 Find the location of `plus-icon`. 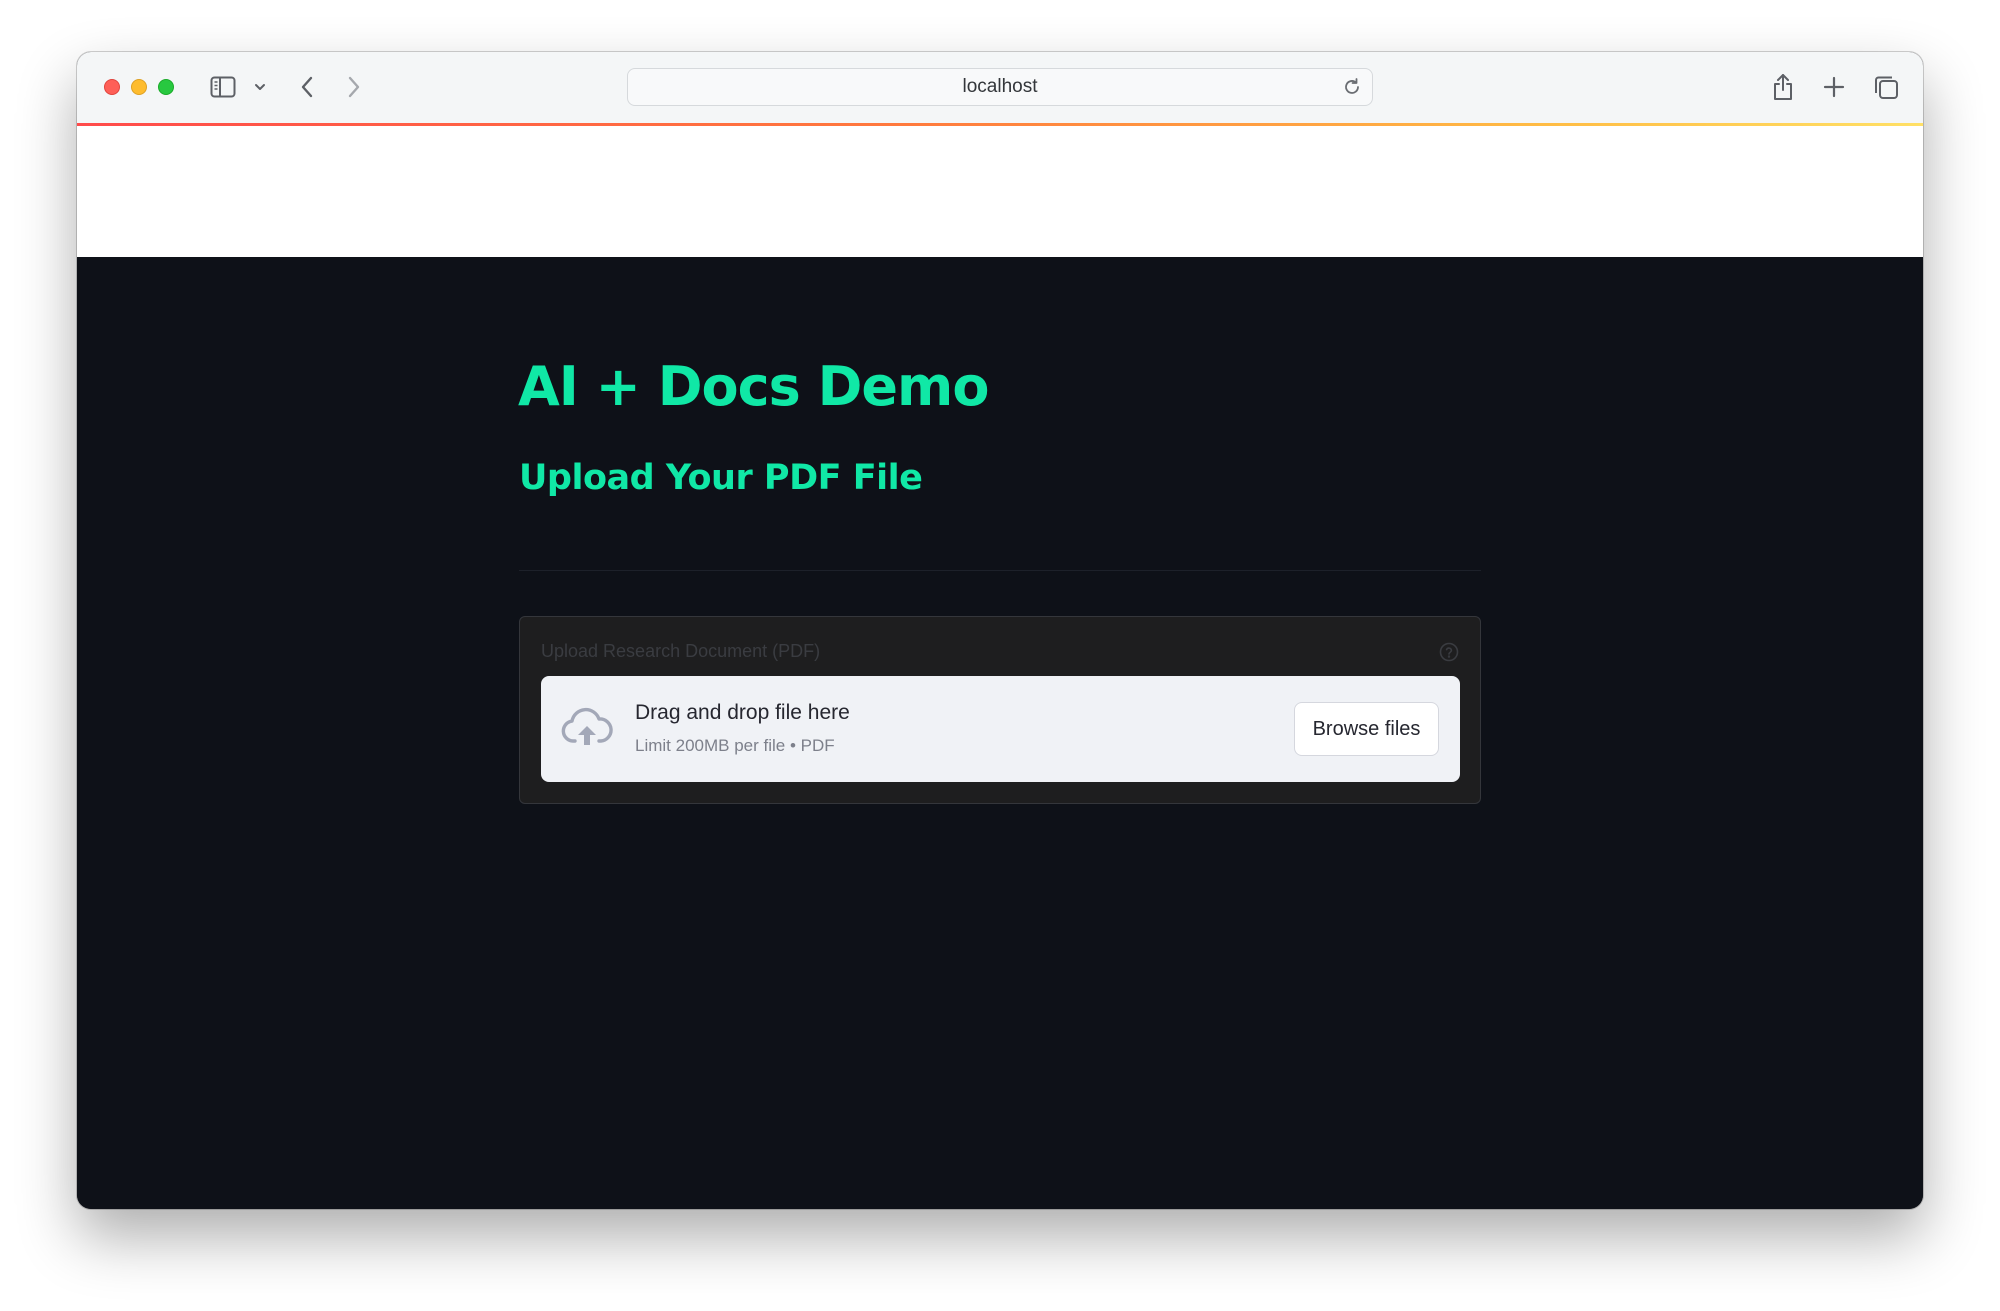

plus-icon is located at coordinates (1834, 87).